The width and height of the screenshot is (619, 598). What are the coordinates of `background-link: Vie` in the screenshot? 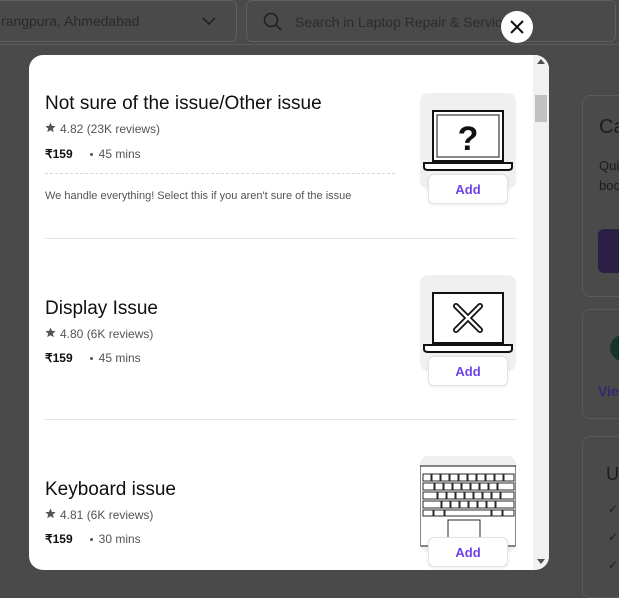 It's located at (608, 391).